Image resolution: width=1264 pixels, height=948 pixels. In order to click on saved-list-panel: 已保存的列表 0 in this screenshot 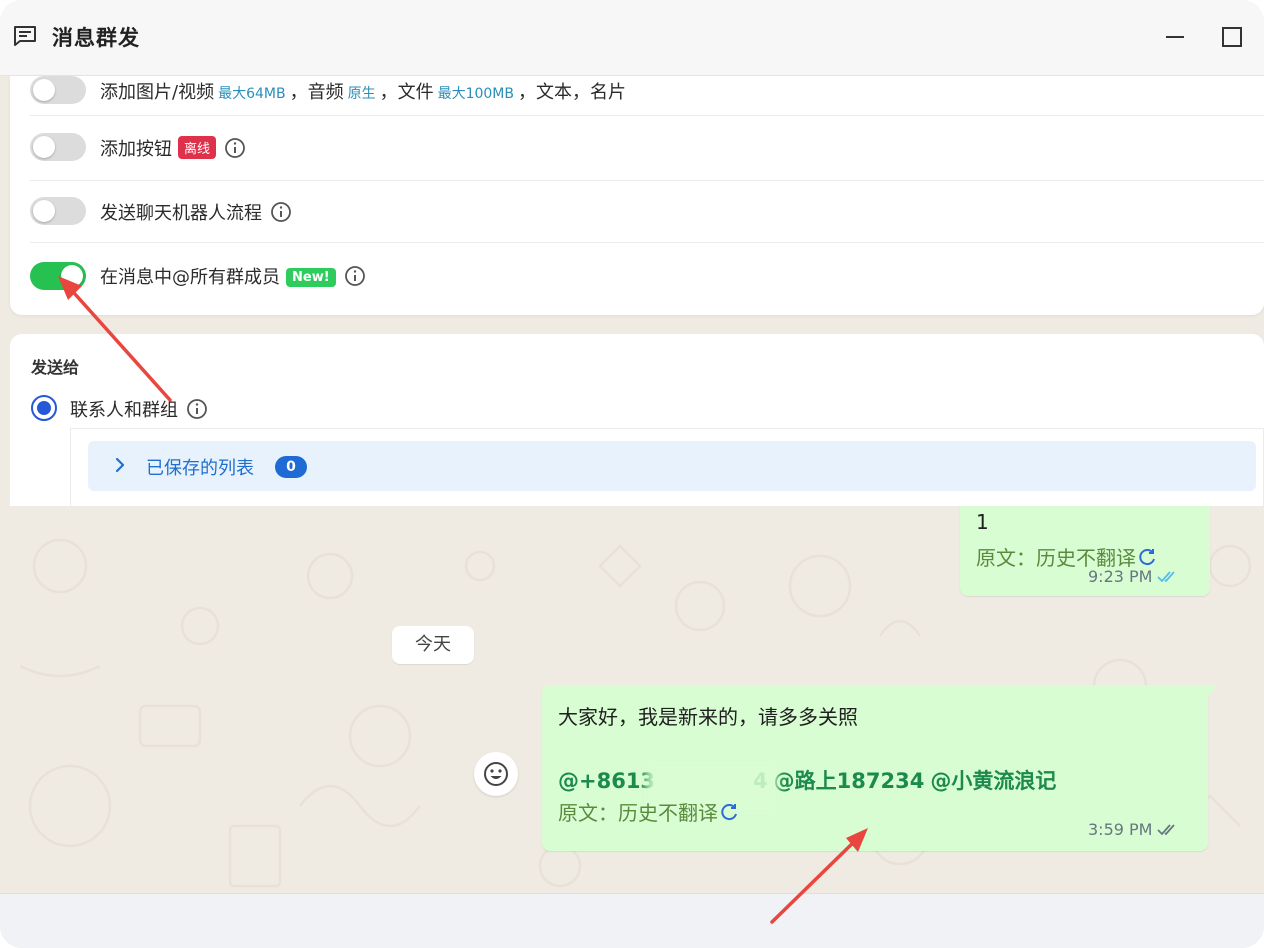, I will do `click(667, 467)`.